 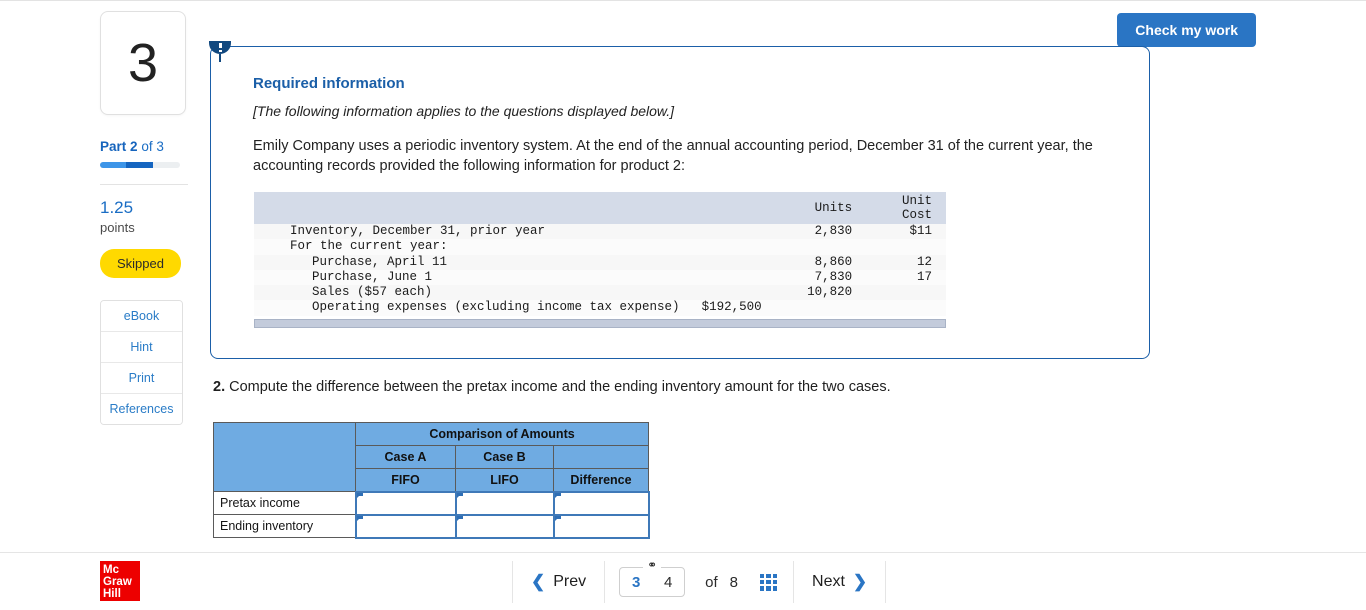 What do you see at coordinates (734, 582) in the screenshot?
I see `page-total: 8` at bounding box center [734, 582].